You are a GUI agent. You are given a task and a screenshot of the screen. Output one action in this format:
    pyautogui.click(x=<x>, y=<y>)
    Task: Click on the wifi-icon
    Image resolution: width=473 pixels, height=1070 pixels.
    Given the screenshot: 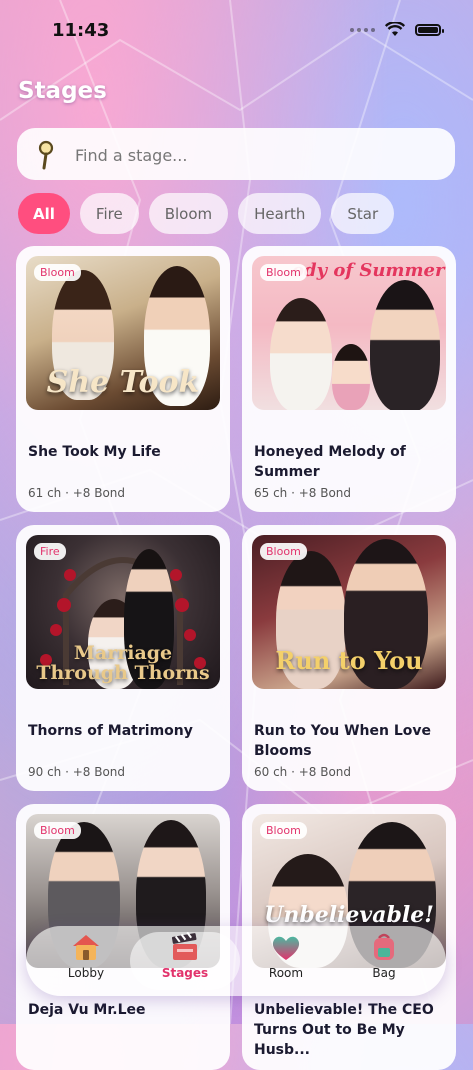 What is the action you would take?
    pyautogui.click(x=395, y=29)
    